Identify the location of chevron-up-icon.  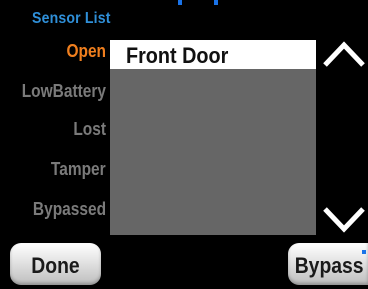
(344, 54).